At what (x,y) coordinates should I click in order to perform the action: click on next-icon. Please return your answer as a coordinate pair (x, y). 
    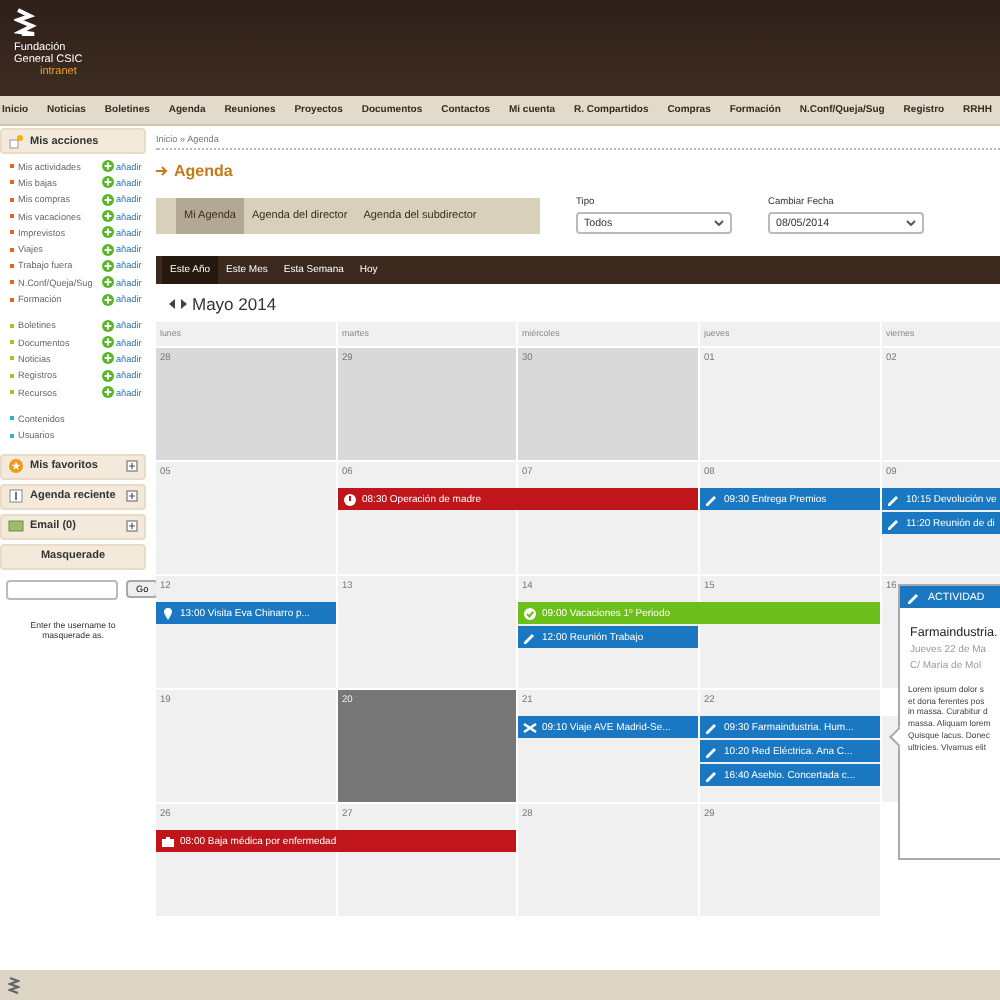
    Looking at the image, I should click on (184, 303).